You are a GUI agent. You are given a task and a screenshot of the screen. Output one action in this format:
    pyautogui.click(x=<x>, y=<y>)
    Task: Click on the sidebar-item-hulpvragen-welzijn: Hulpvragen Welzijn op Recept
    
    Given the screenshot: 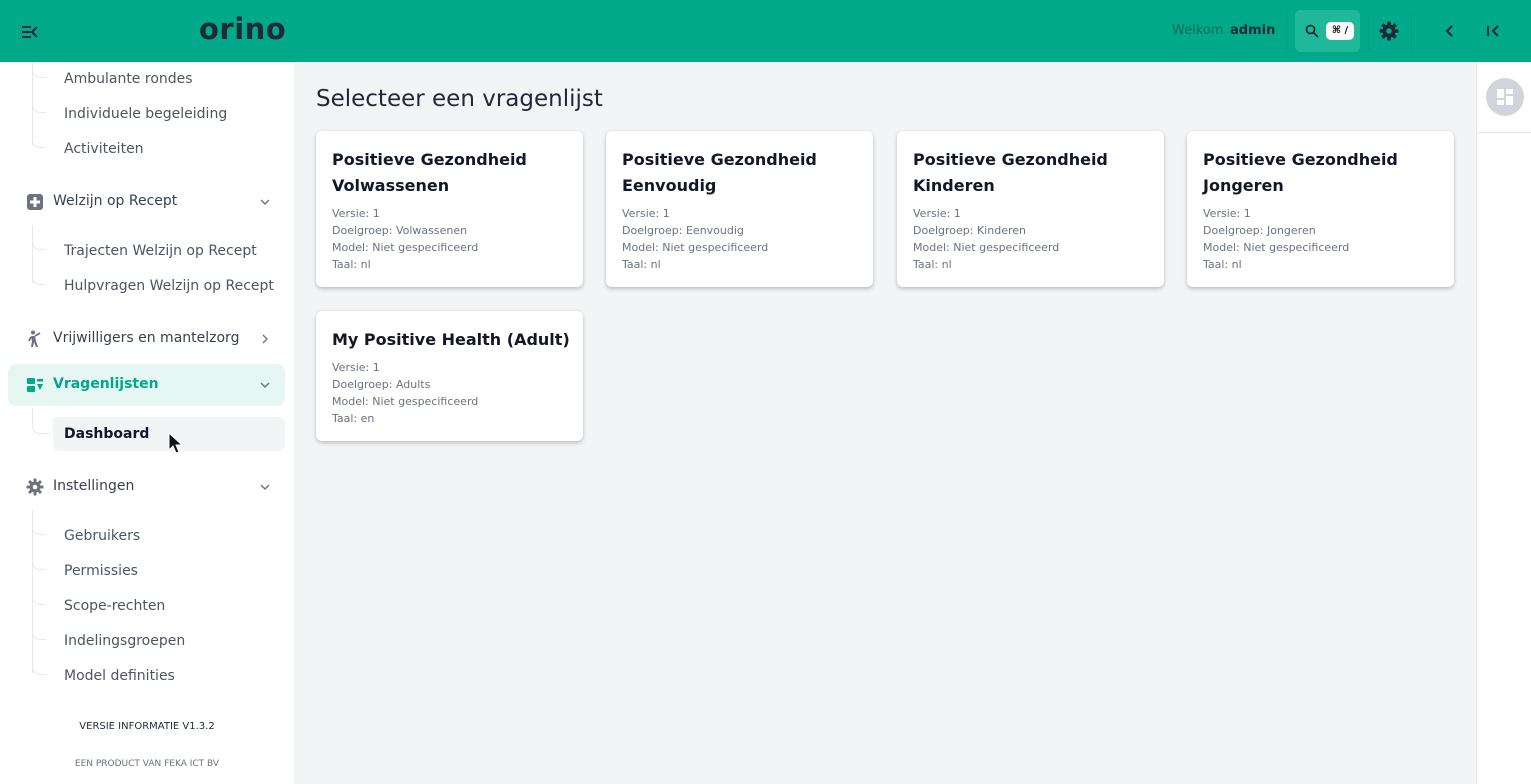 What is the action you would take?
    pyautogui.click(x=169, y=286)
    